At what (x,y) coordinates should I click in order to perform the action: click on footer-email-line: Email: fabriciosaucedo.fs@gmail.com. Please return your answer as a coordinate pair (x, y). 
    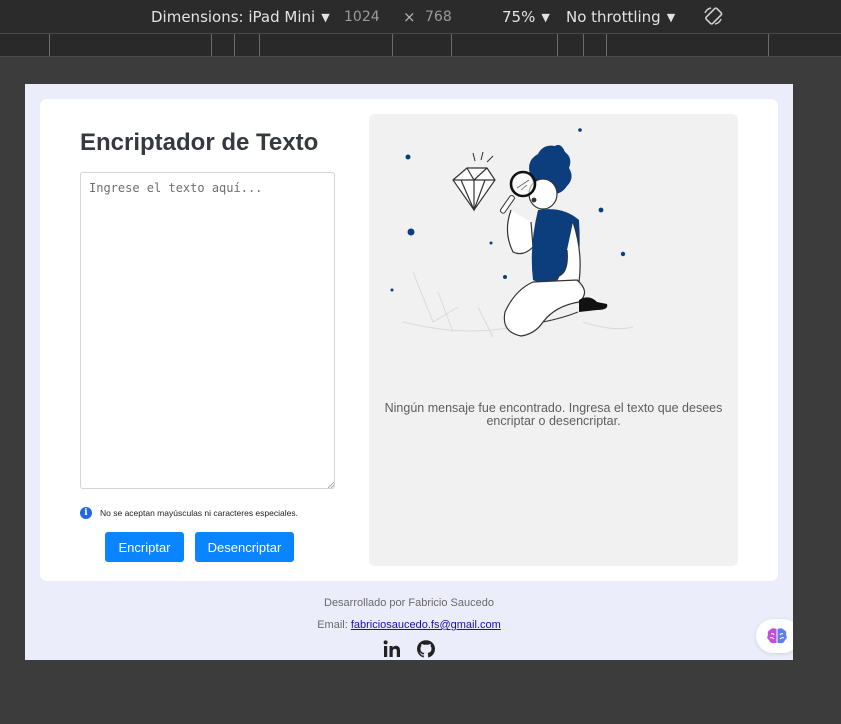
    Looking at the image, I should click on (409, 625).